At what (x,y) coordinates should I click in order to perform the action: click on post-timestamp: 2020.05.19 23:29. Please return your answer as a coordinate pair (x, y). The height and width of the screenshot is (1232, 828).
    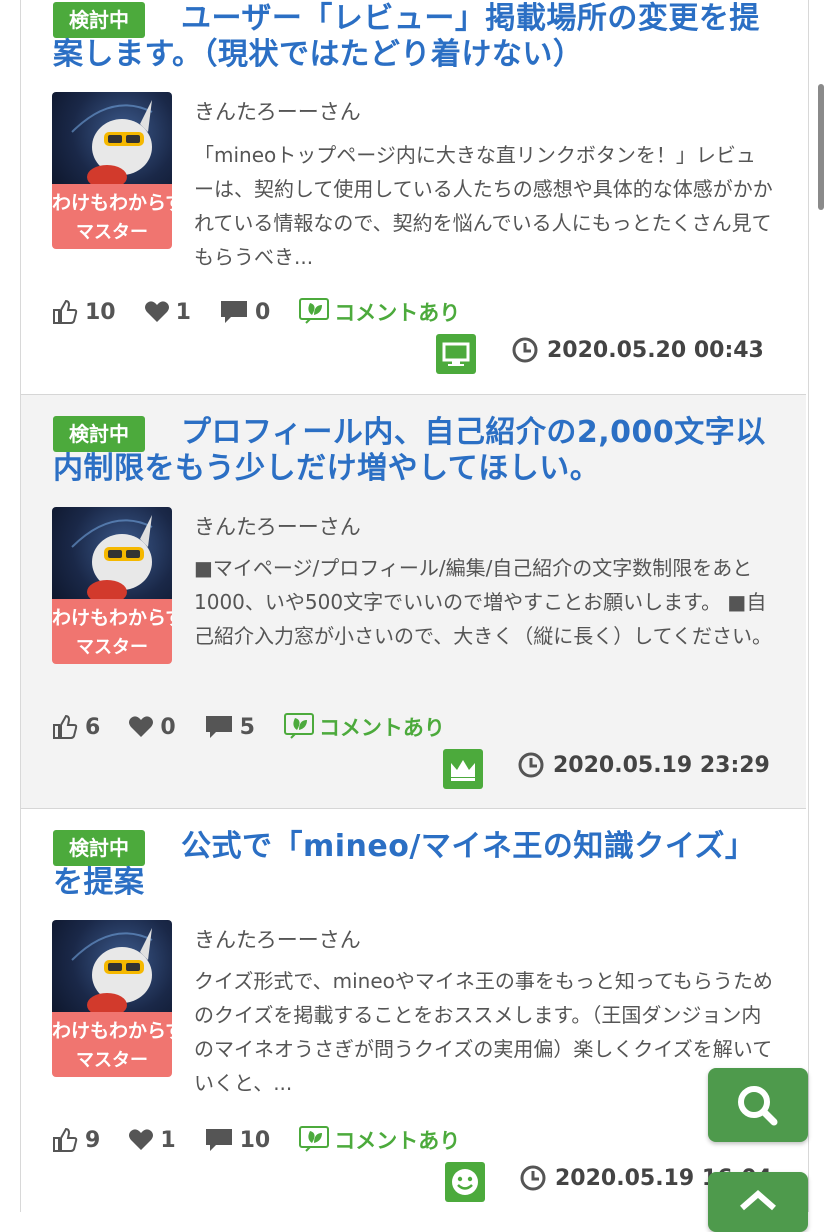
    Looking at the image, I should click on (643, 765).